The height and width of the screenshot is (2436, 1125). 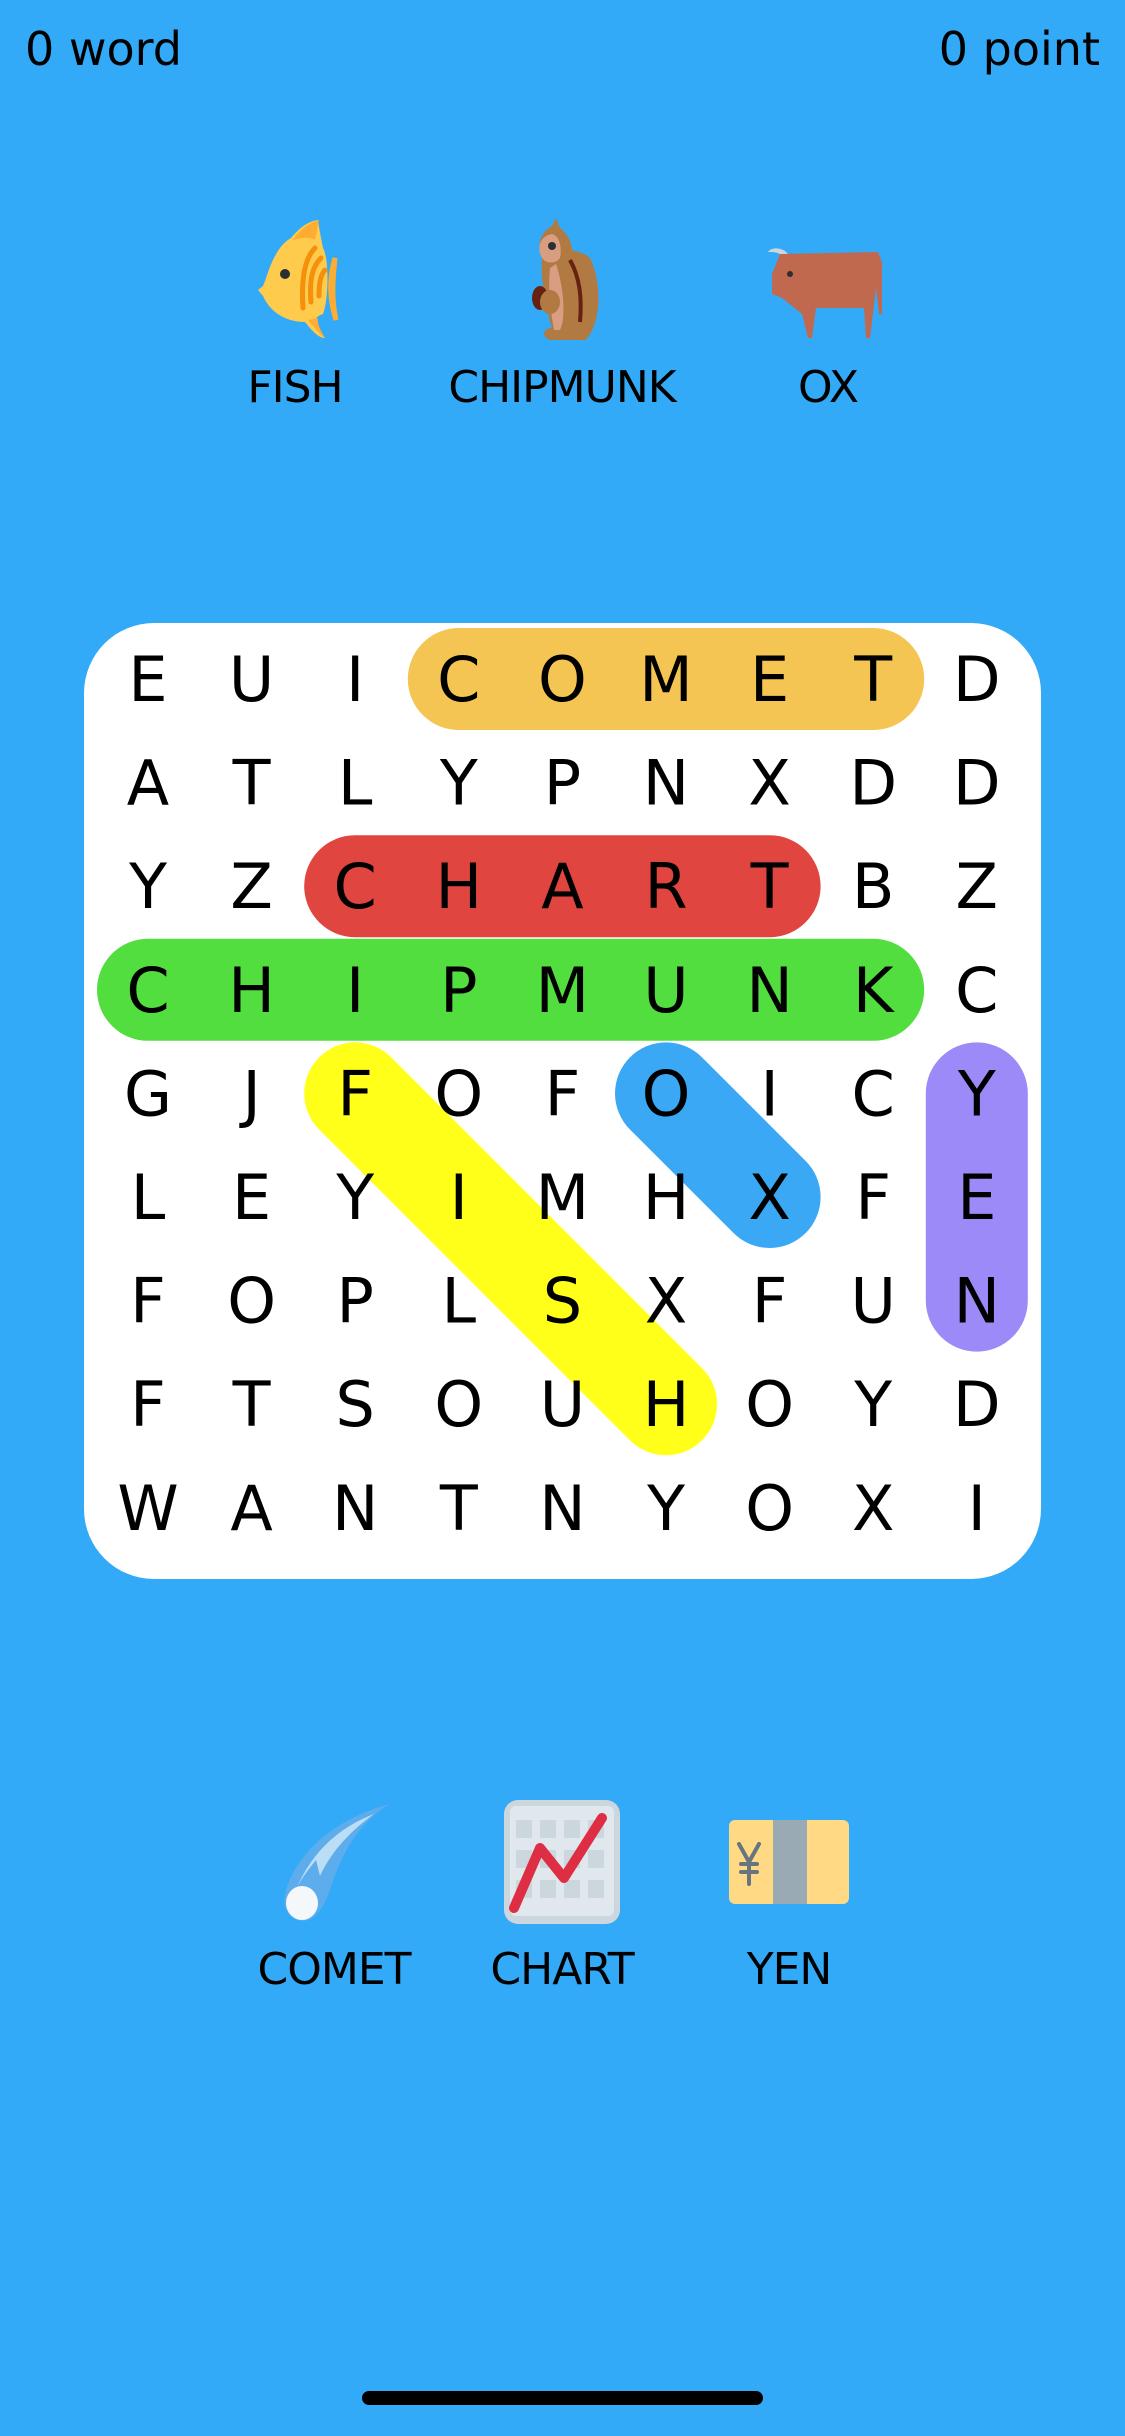 What do you see at coordinates (562, 2398) in the screenshot?
I see `home-indicator` at bounding box center [562, 2398].